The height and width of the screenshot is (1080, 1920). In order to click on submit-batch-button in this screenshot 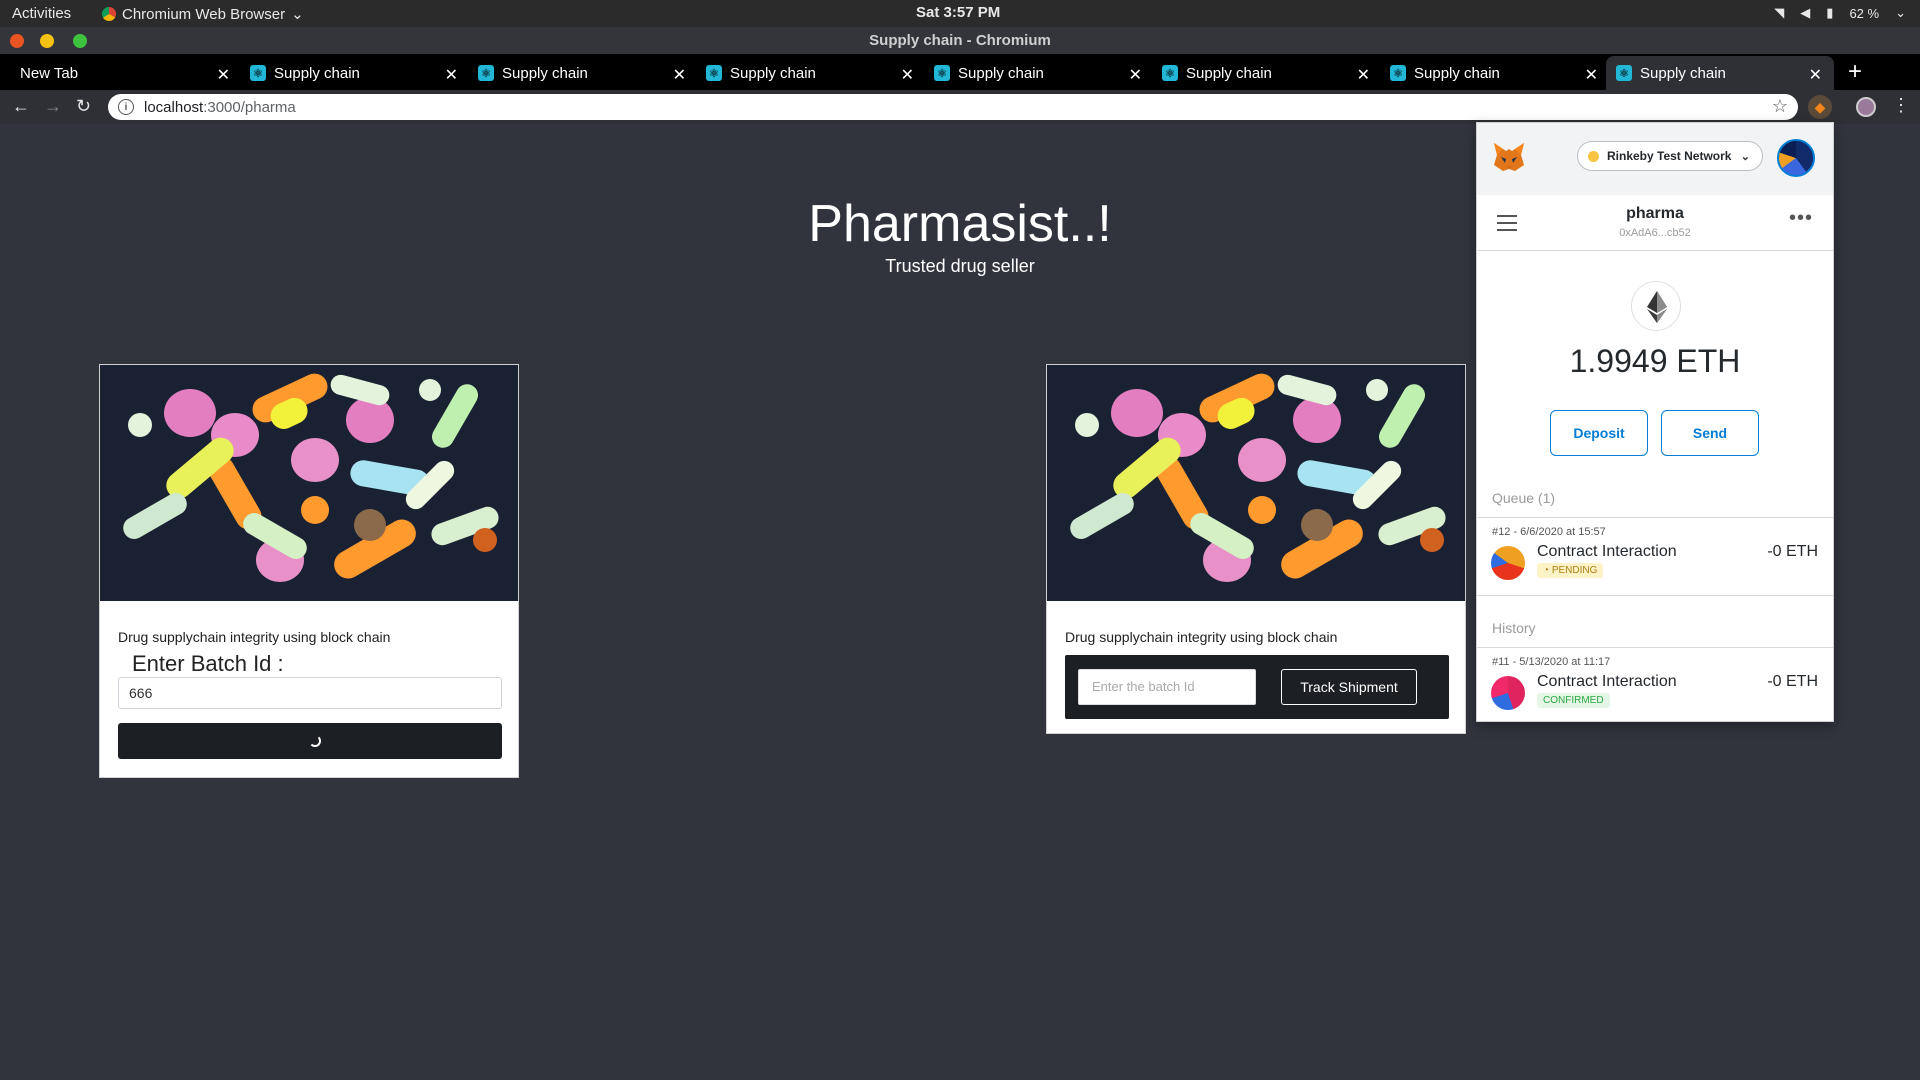, I will do `click(310, 741)`.